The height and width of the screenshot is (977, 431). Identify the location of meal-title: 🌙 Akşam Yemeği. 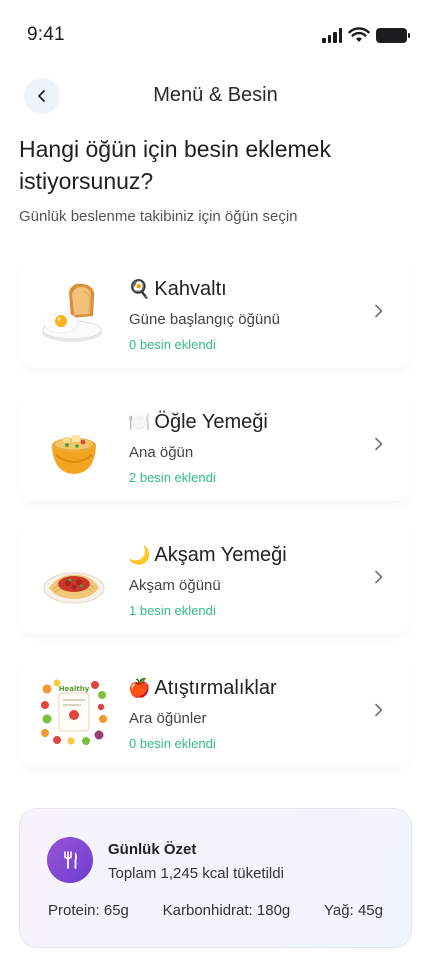
(207, 555).